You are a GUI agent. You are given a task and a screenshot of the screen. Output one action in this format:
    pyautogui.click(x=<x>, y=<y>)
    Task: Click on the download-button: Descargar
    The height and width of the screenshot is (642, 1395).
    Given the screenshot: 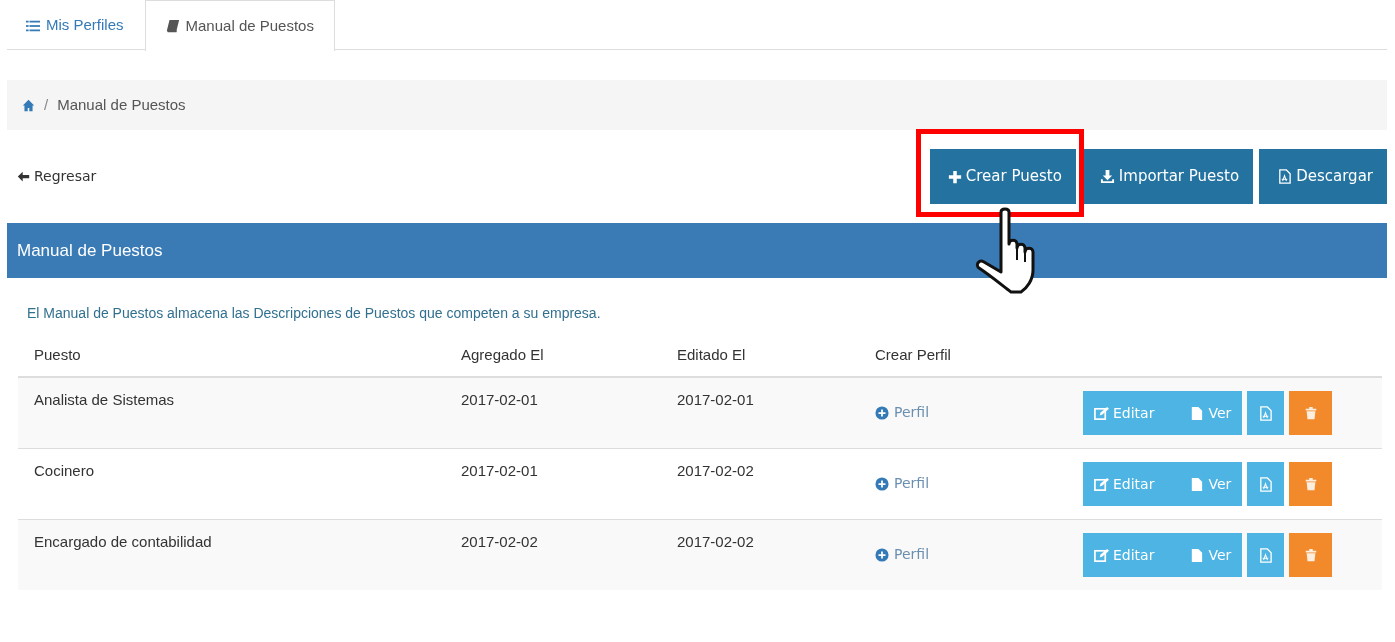 What is the action you would take?
    pyautogui.click(x=1323, y=176)
    